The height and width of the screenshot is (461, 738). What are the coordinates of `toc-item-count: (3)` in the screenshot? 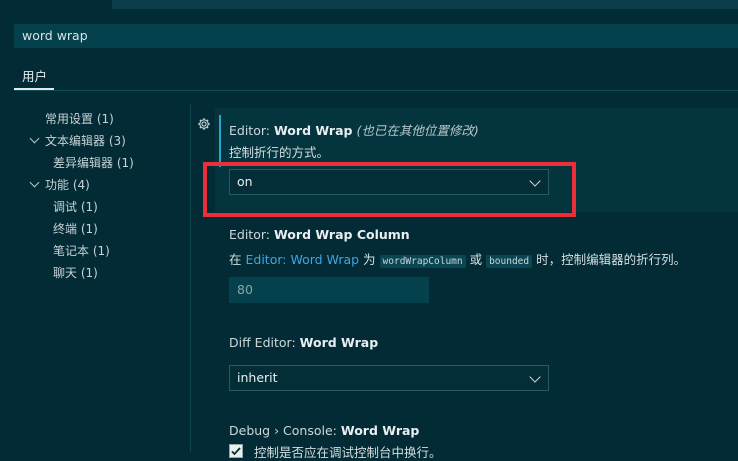 It's located at (117, 141).